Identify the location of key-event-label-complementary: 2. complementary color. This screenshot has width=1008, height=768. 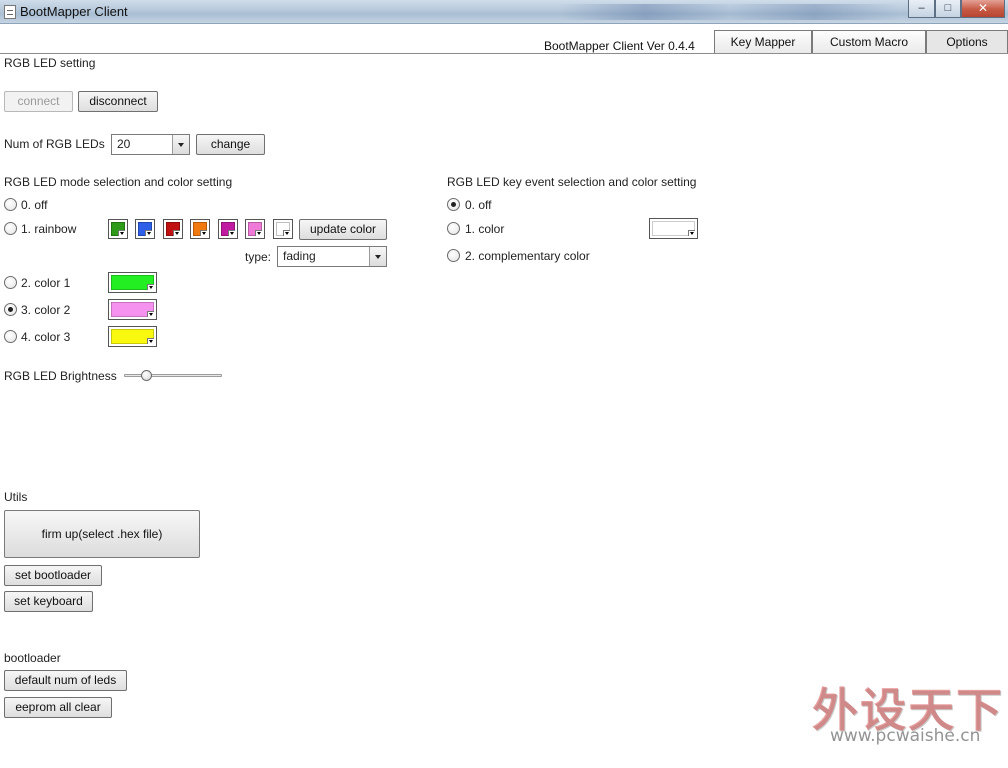
(527, 256).